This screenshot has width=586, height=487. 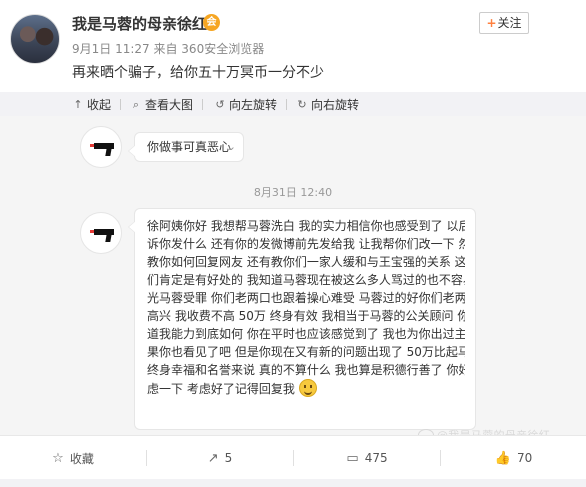 I want to click on collapse-button: ↑ 收起, so click(x=97, y=104).